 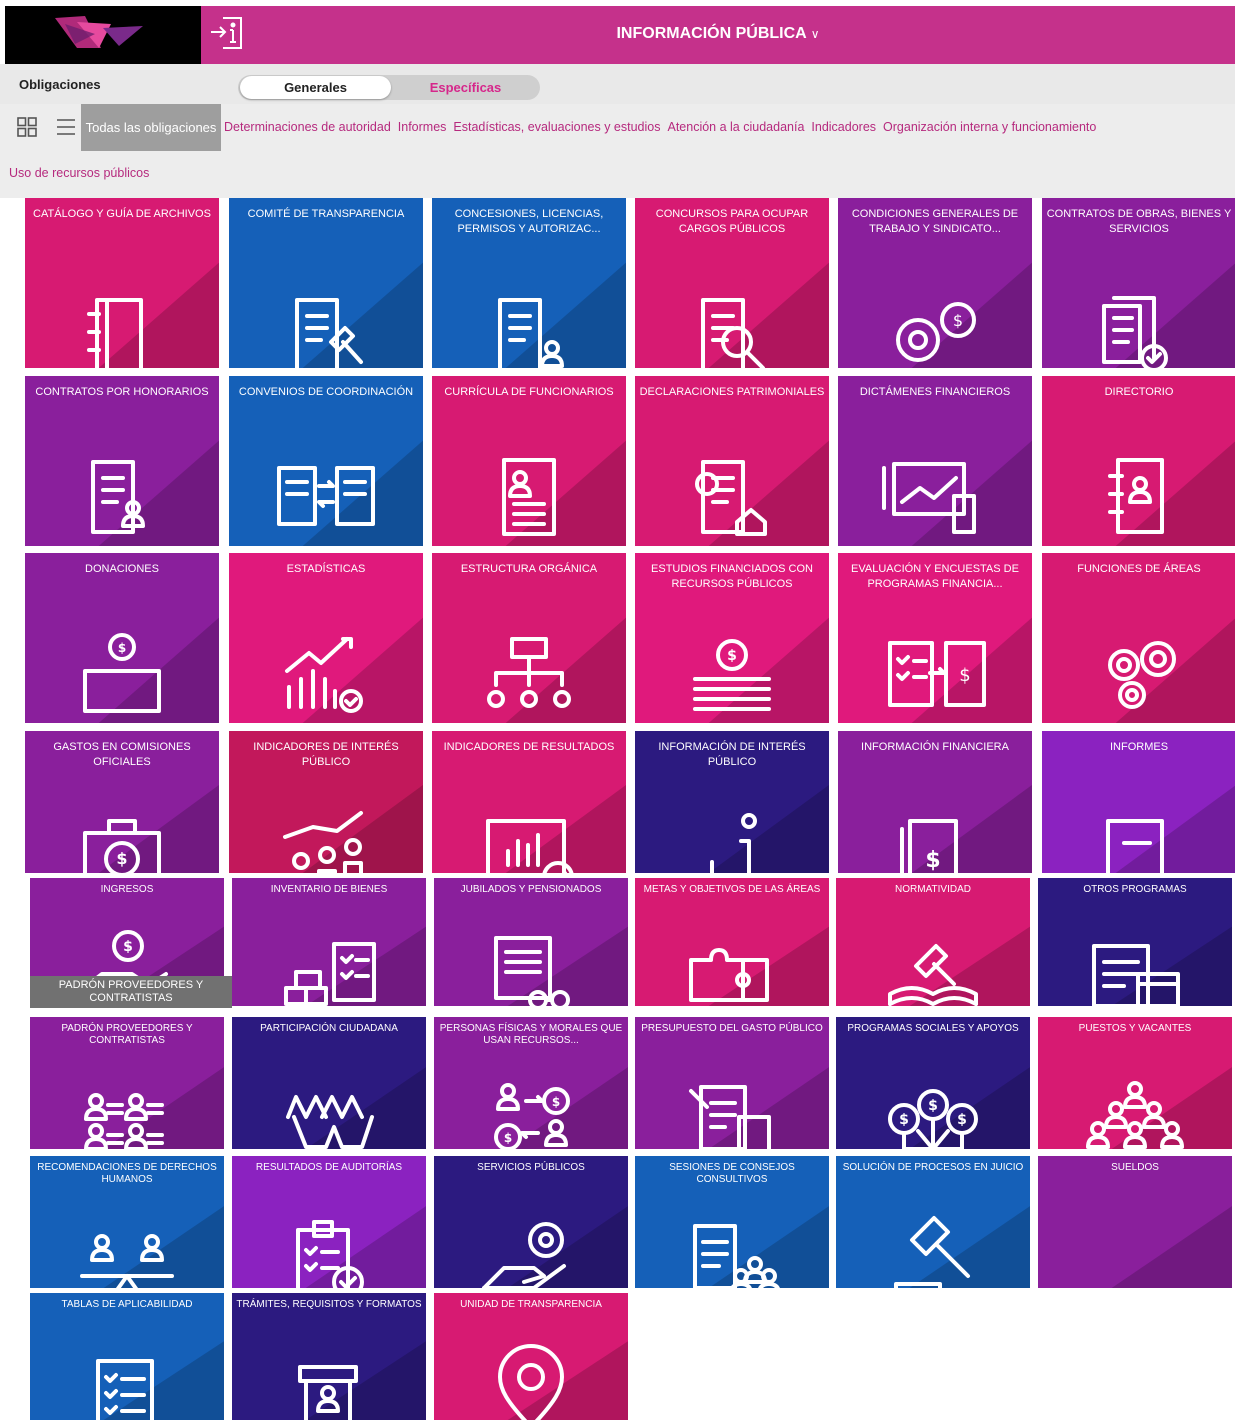 What do you see at coordinates (933, 942) in the screenshot?
I see `obligation-tile: NORMATIVIDAD` at bounding box center [933, 942].